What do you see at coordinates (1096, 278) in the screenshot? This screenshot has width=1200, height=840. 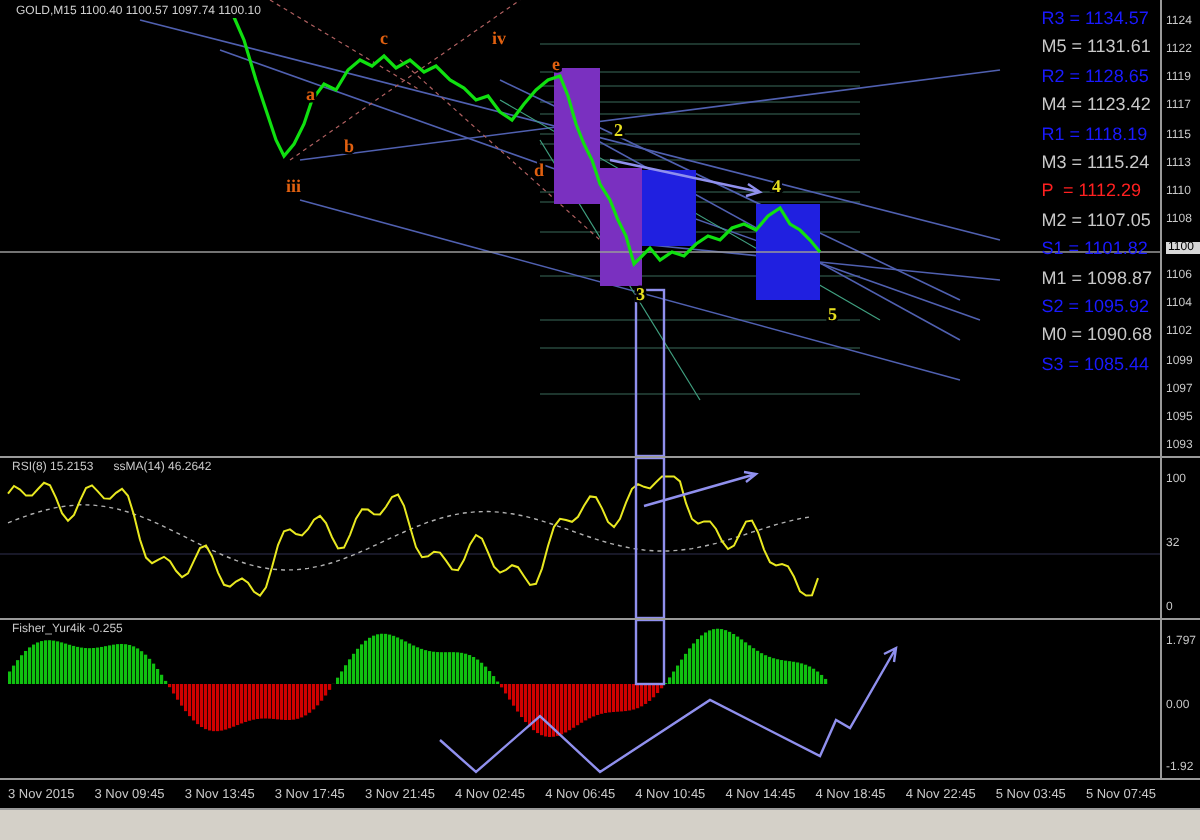 I see `pivot-level-label: M1 = 1098.87` at bounding box center [1096, 278].